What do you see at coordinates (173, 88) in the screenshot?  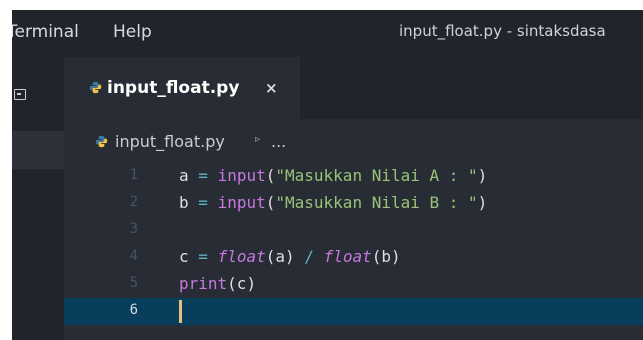 I see `tab-label: input_float.py` at bounding box center [173, 88].